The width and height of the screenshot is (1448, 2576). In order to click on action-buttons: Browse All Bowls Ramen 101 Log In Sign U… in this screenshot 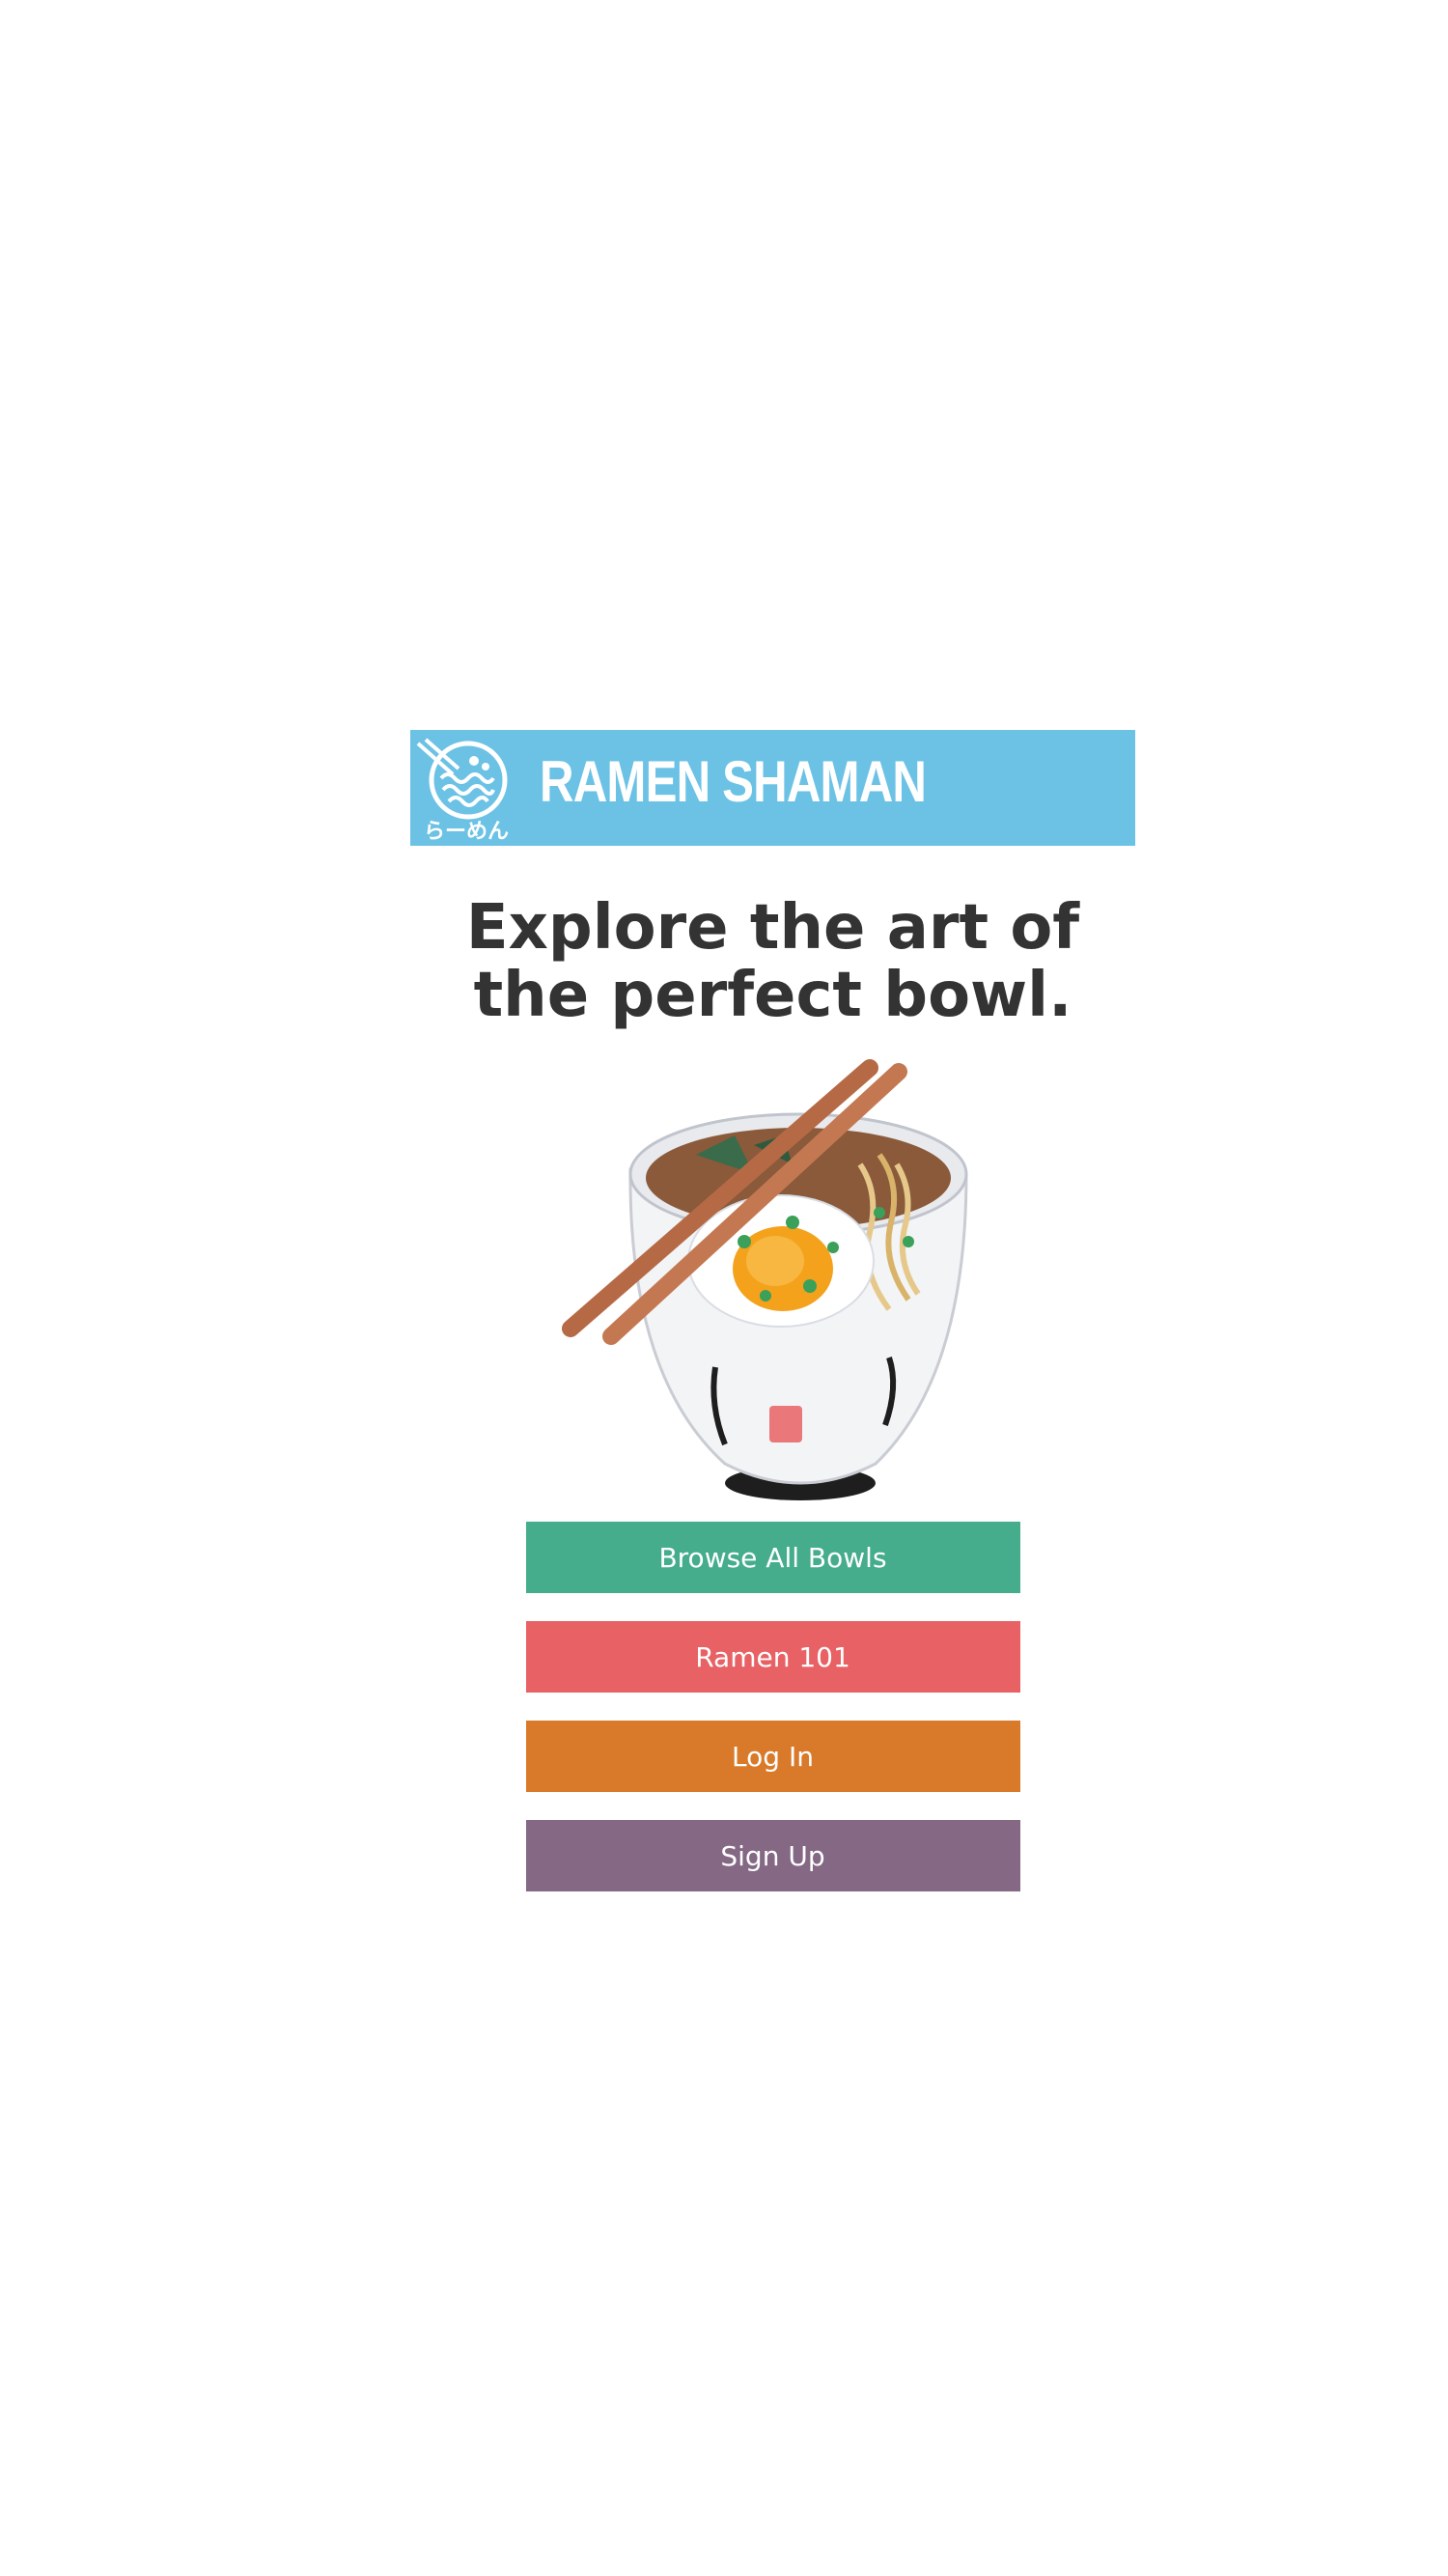, I will do `click(773, 1721)`.